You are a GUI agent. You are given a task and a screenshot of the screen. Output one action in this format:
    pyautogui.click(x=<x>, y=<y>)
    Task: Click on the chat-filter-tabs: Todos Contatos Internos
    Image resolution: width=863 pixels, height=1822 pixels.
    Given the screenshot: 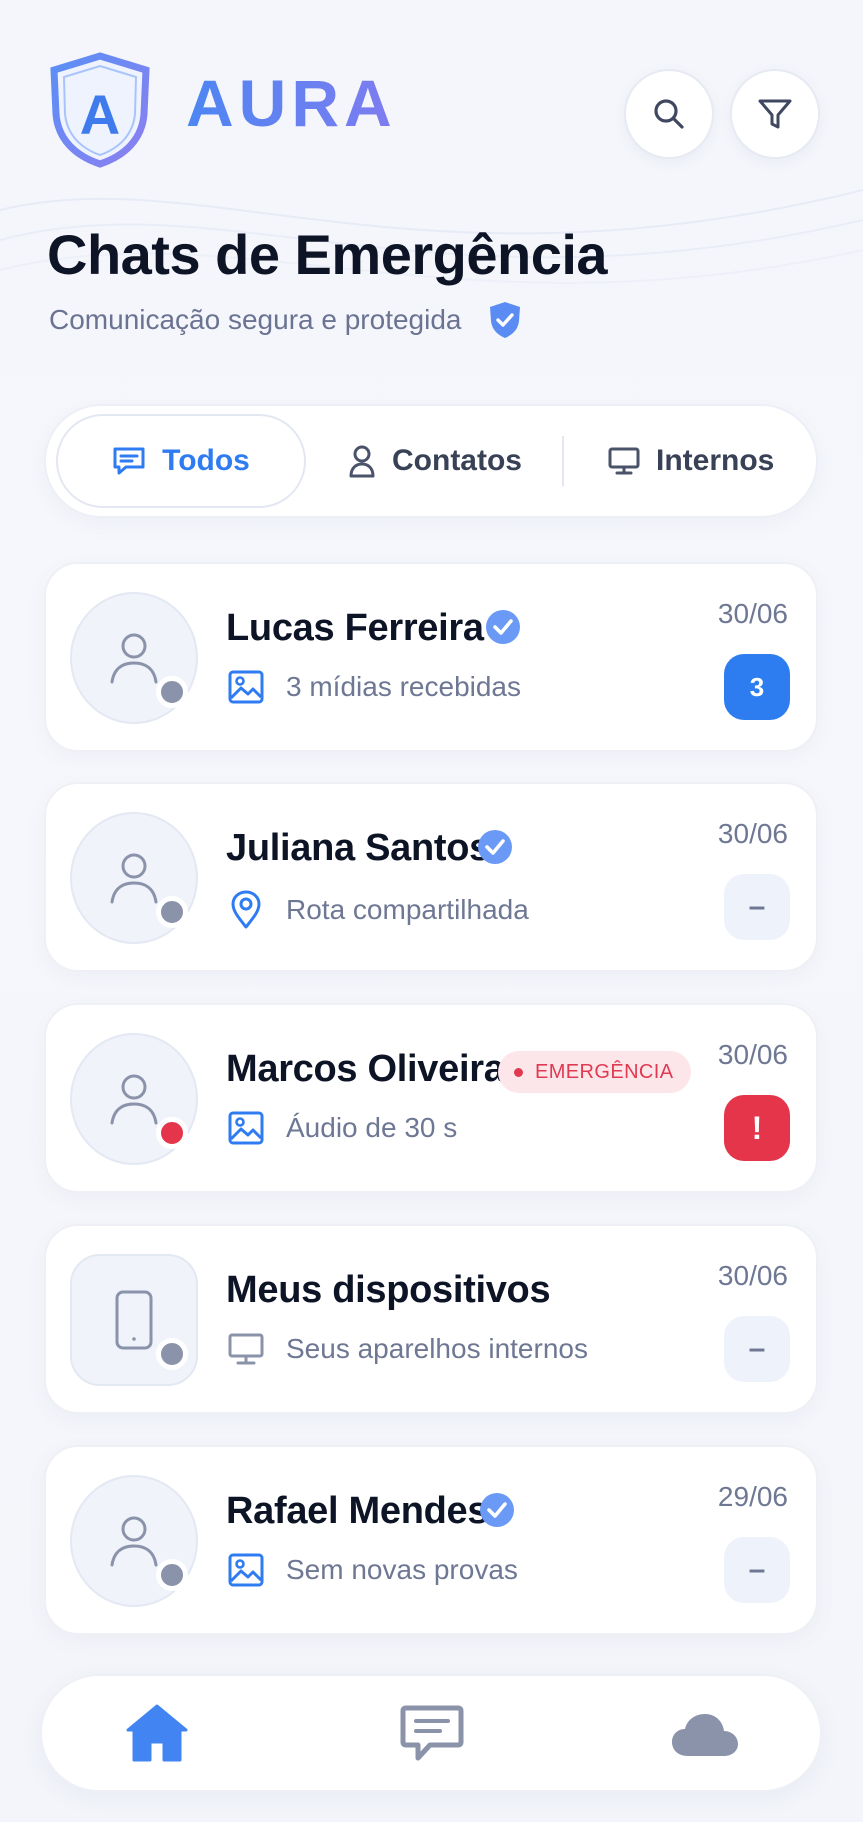 What is the action you would take?
    pyautogui.click(x=431, y=461)
    